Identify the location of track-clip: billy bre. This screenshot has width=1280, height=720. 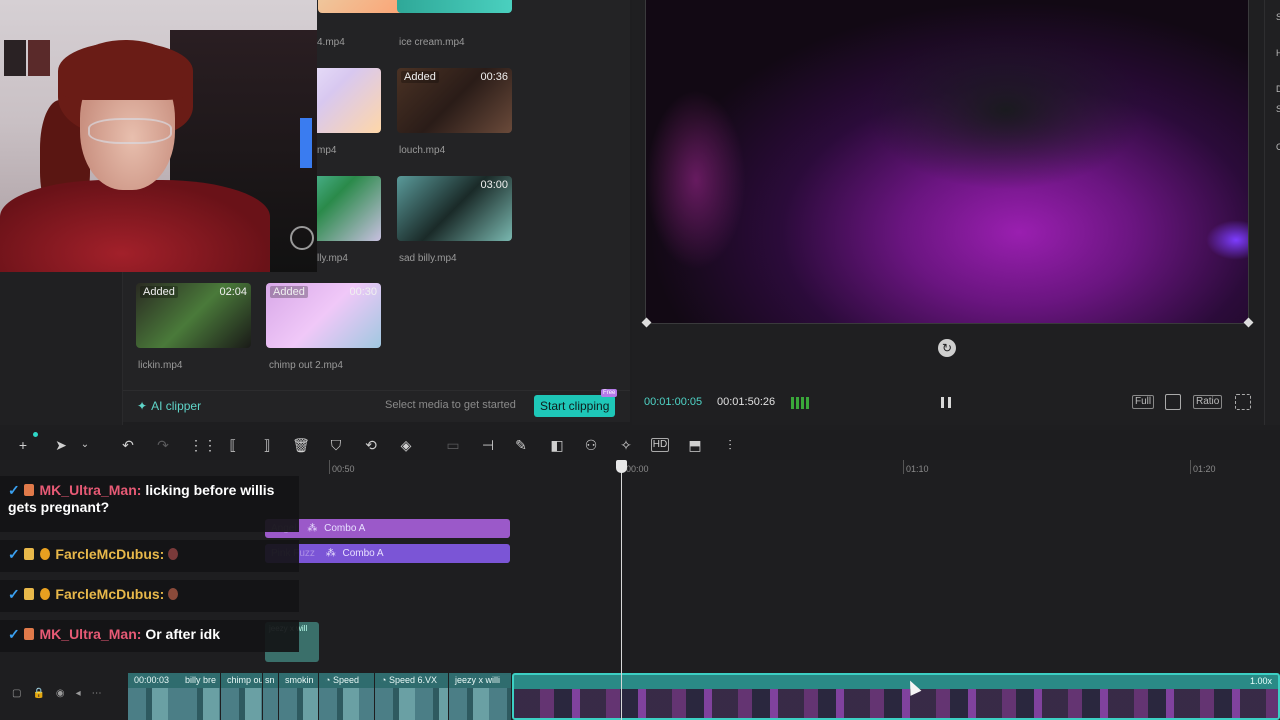
(200, 696).